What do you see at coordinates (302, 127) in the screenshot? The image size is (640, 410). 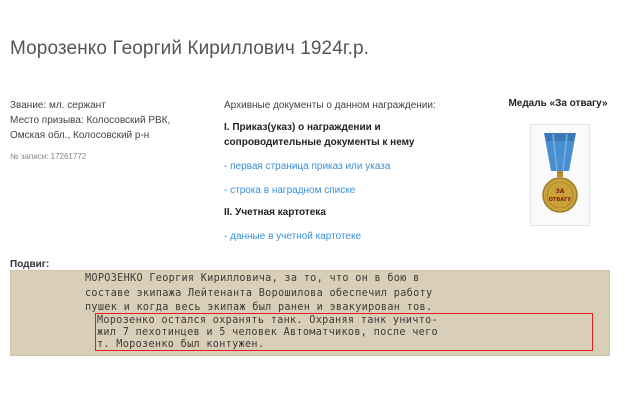 I see `section-order-line1: I. Приказ(указ) о награждении и` at bounding box center [302, 127].